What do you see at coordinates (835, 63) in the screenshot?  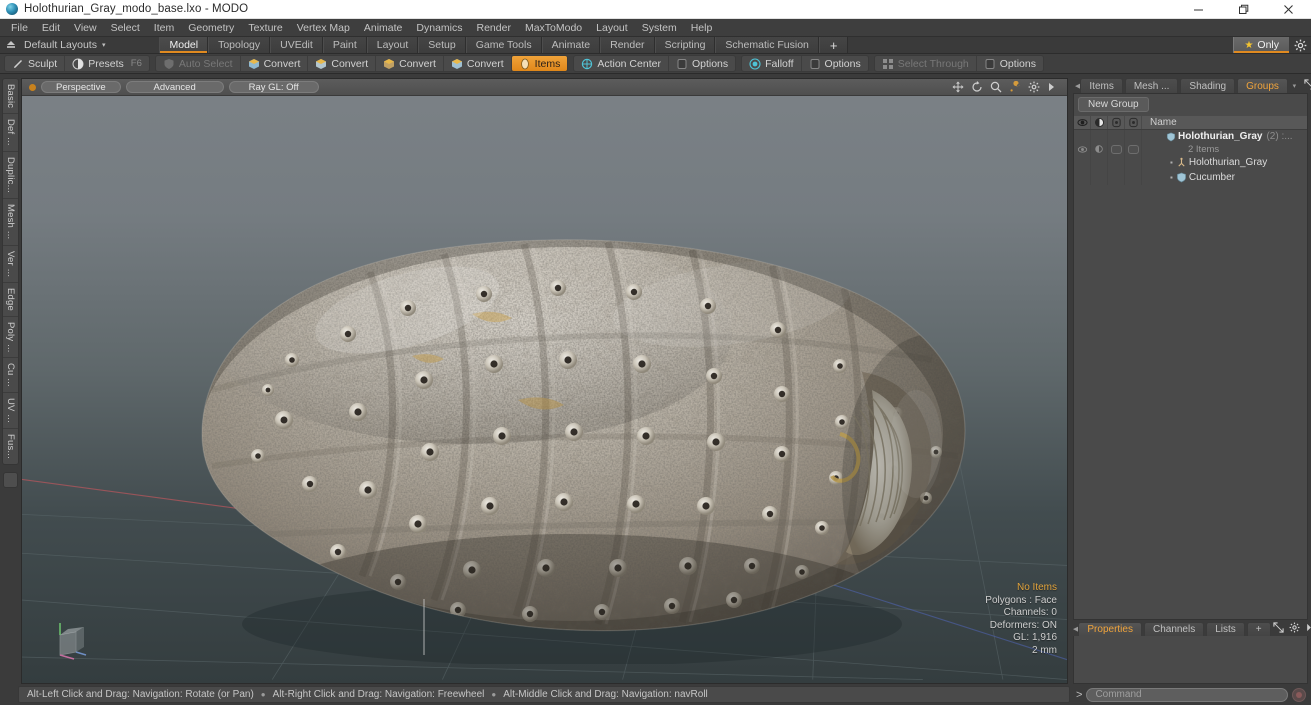 I see `falloff-options-button: Options` at bounding box center [835, 63].